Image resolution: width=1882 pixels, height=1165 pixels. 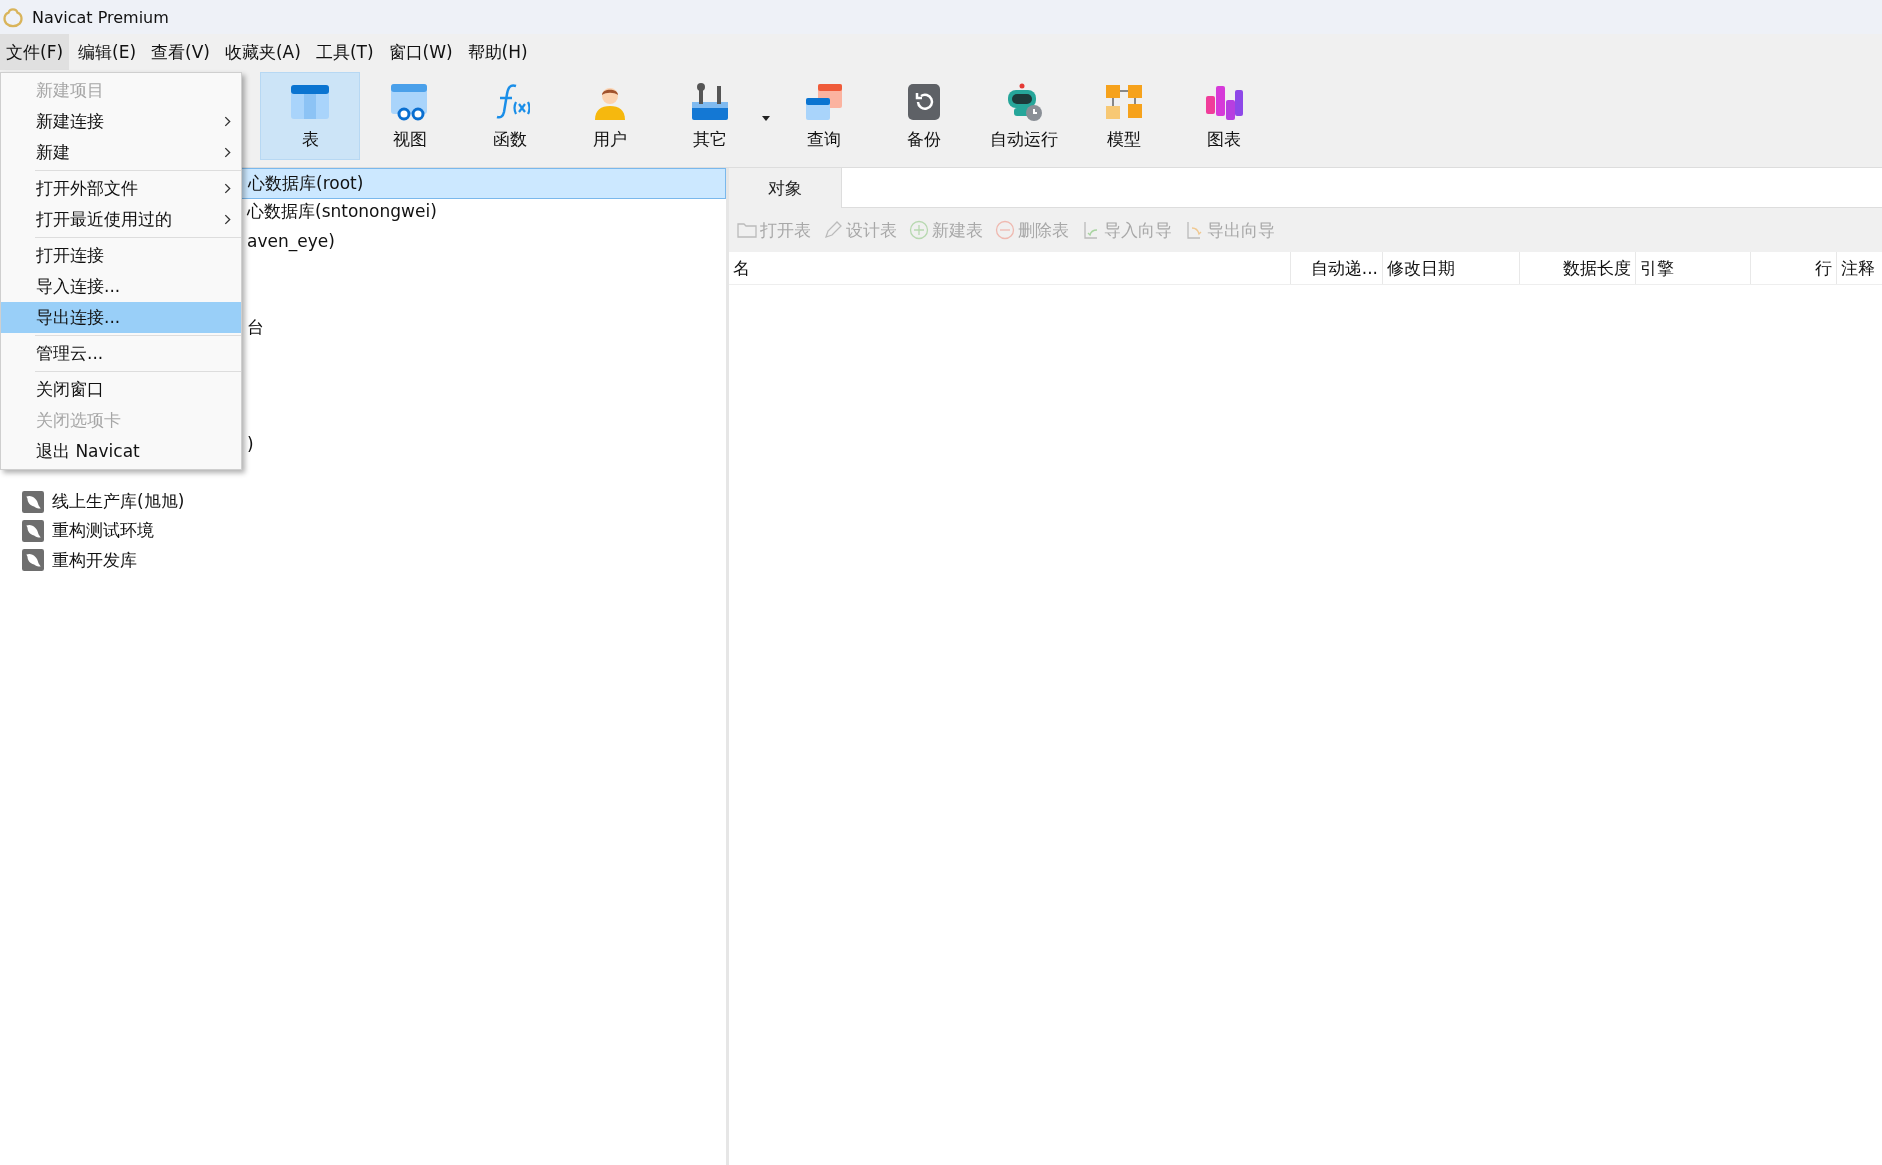 What do you see at coordinates (1578, 268) in the screenshot?
I see `column-header: 数据长度` at bounding box center [1578, 268].